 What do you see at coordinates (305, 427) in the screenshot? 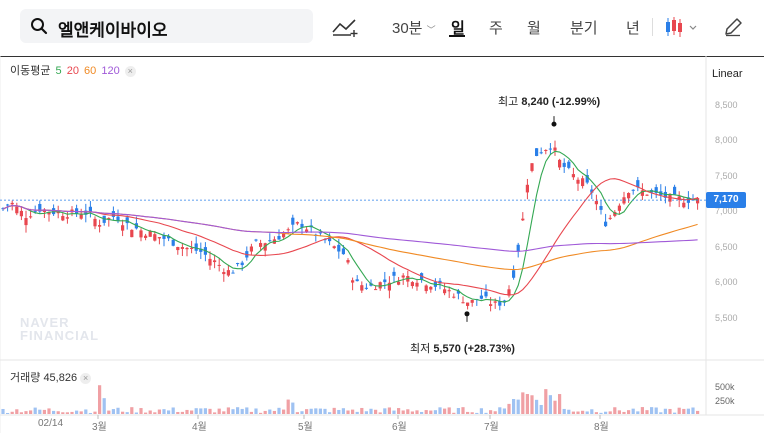
I see `x-axis-label: 5월` at bounding box center [305, 427].